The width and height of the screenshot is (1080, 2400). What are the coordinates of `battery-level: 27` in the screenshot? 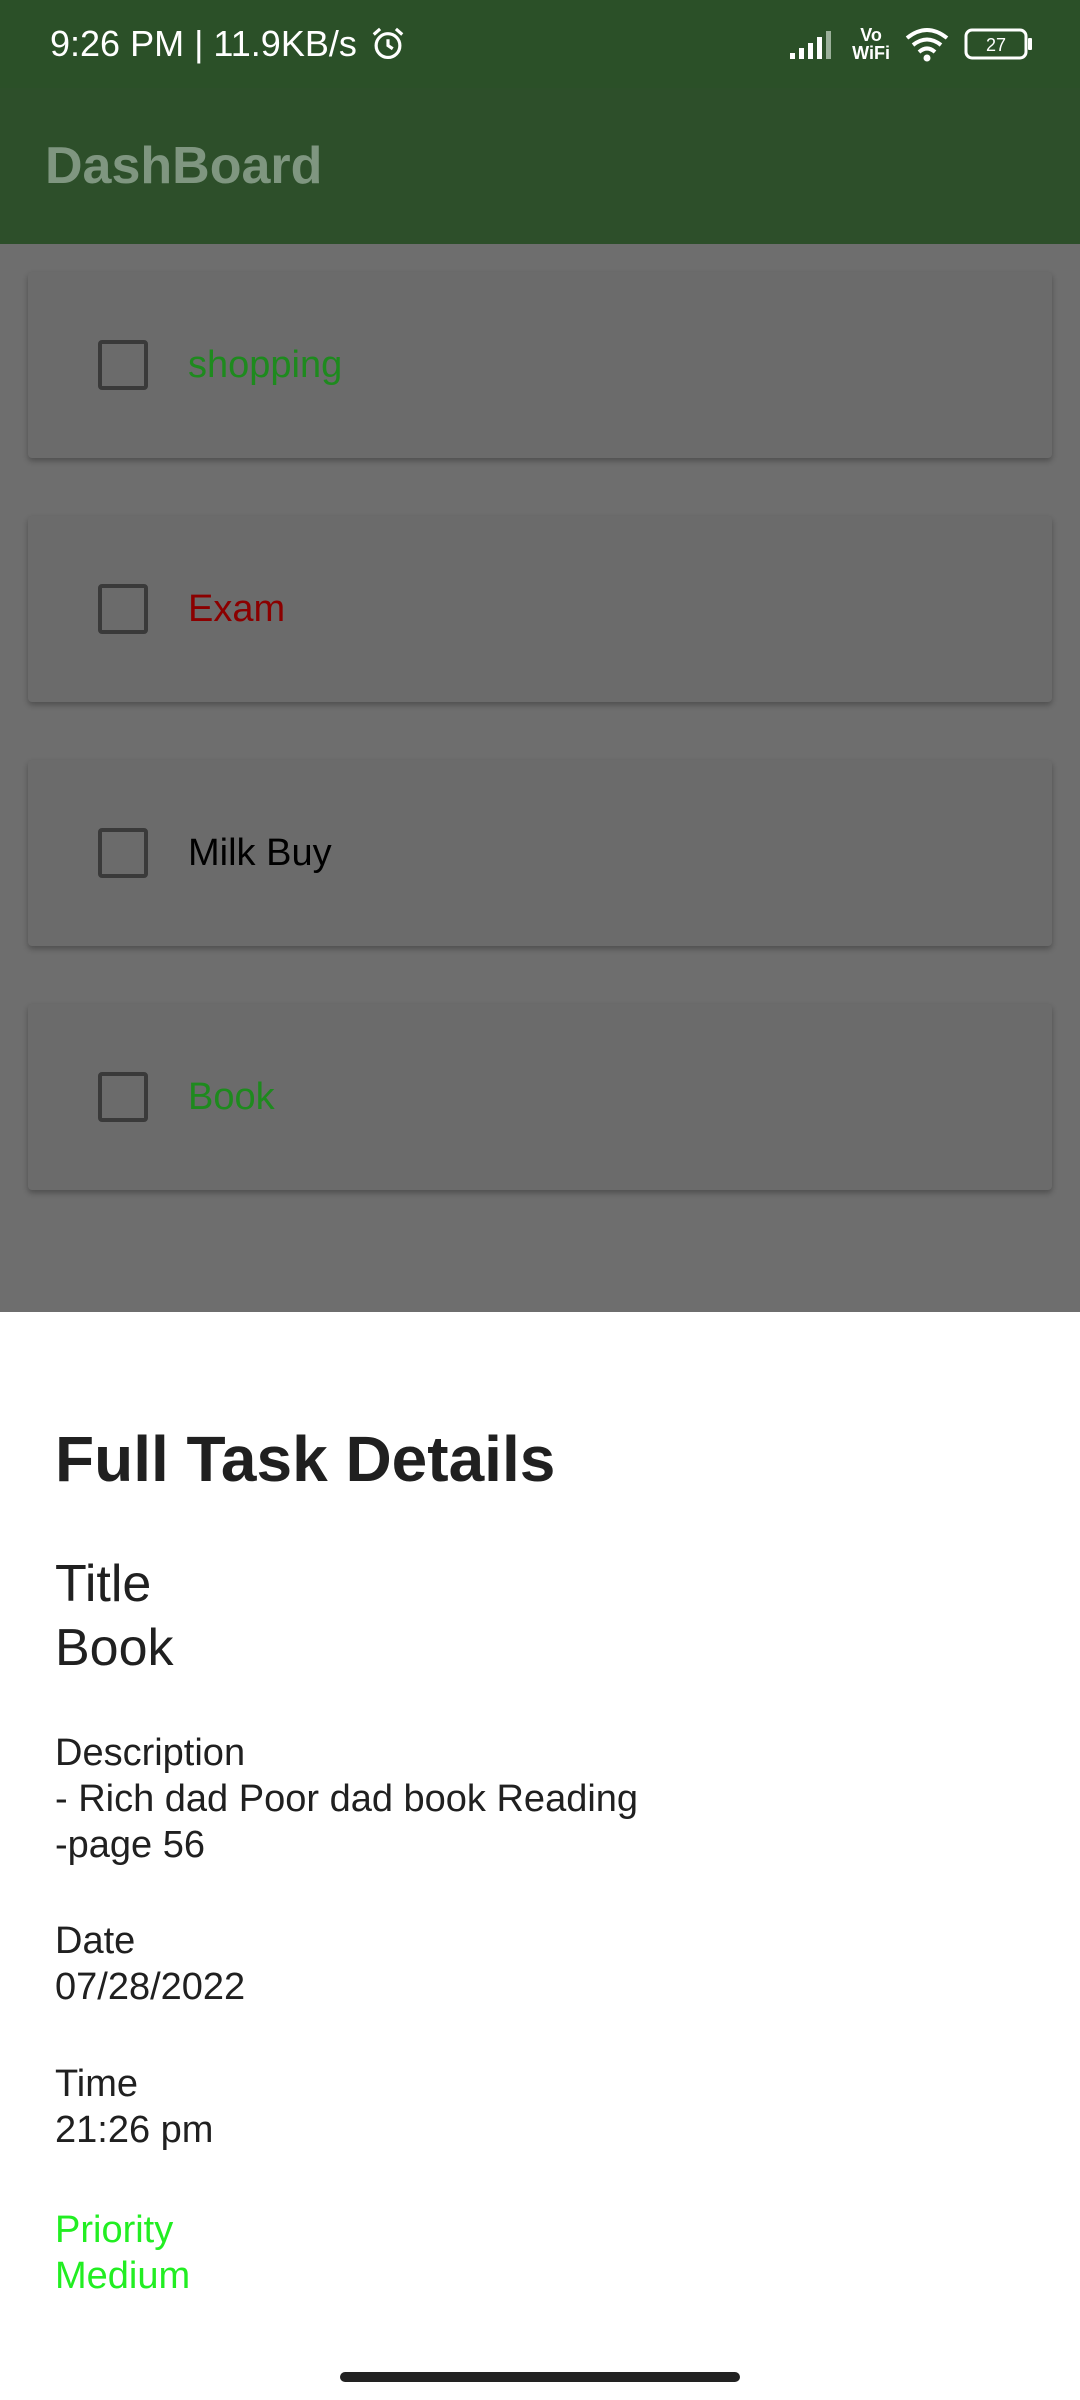 It's located at (996, 45).